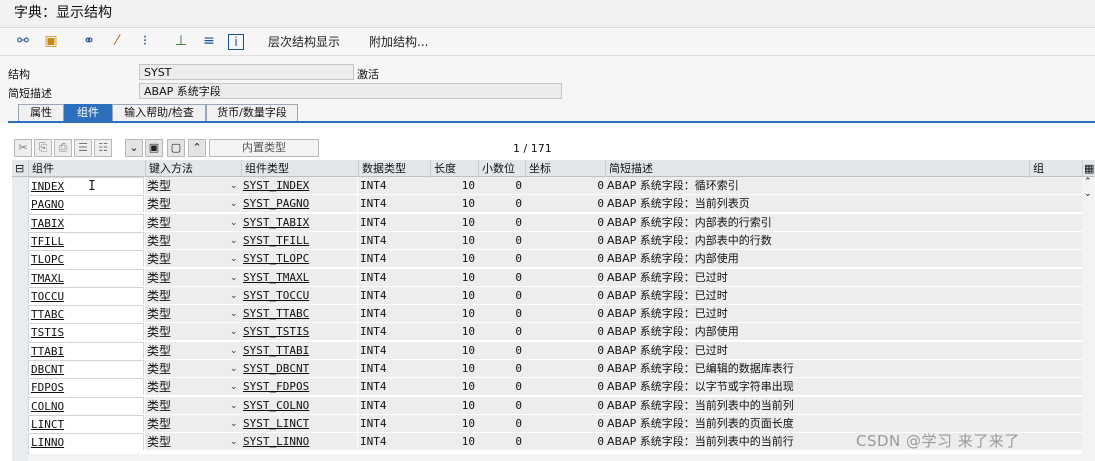 The width and height of the screenshot is (1095, 461). What do you see at coordinates (89, 41) in the screenshot?
I see `binoculars-icon: ⚭` at bounding box center [89, 41].